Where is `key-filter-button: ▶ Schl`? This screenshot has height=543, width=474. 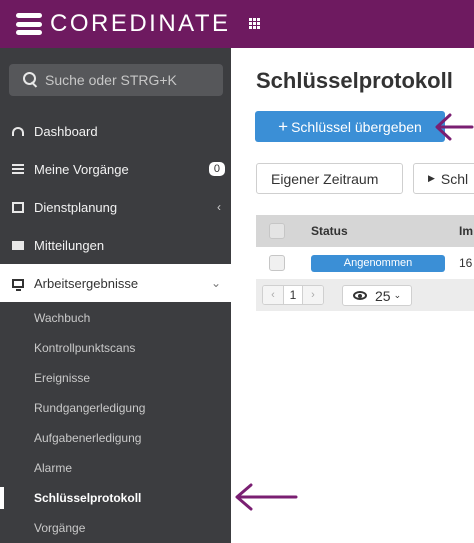 key-filter-button: ▶ Schl is located at coordinates (443, 178).